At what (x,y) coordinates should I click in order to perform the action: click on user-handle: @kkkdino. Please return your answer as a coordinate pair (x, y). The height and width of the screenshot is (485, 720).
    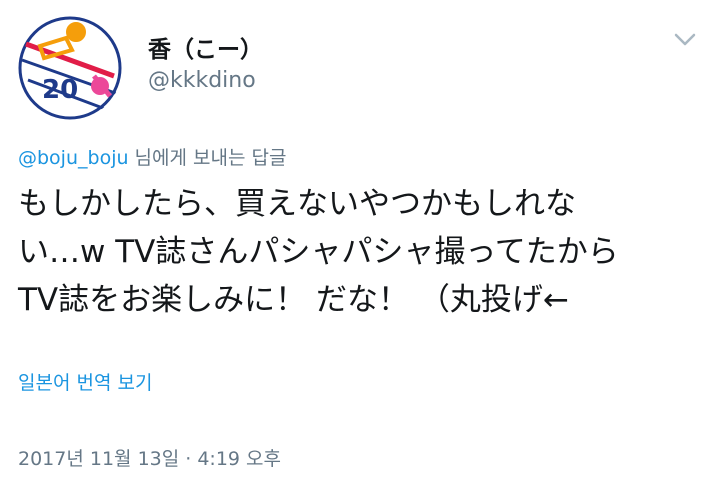
    Looking at the image, I should click on (202, 80).